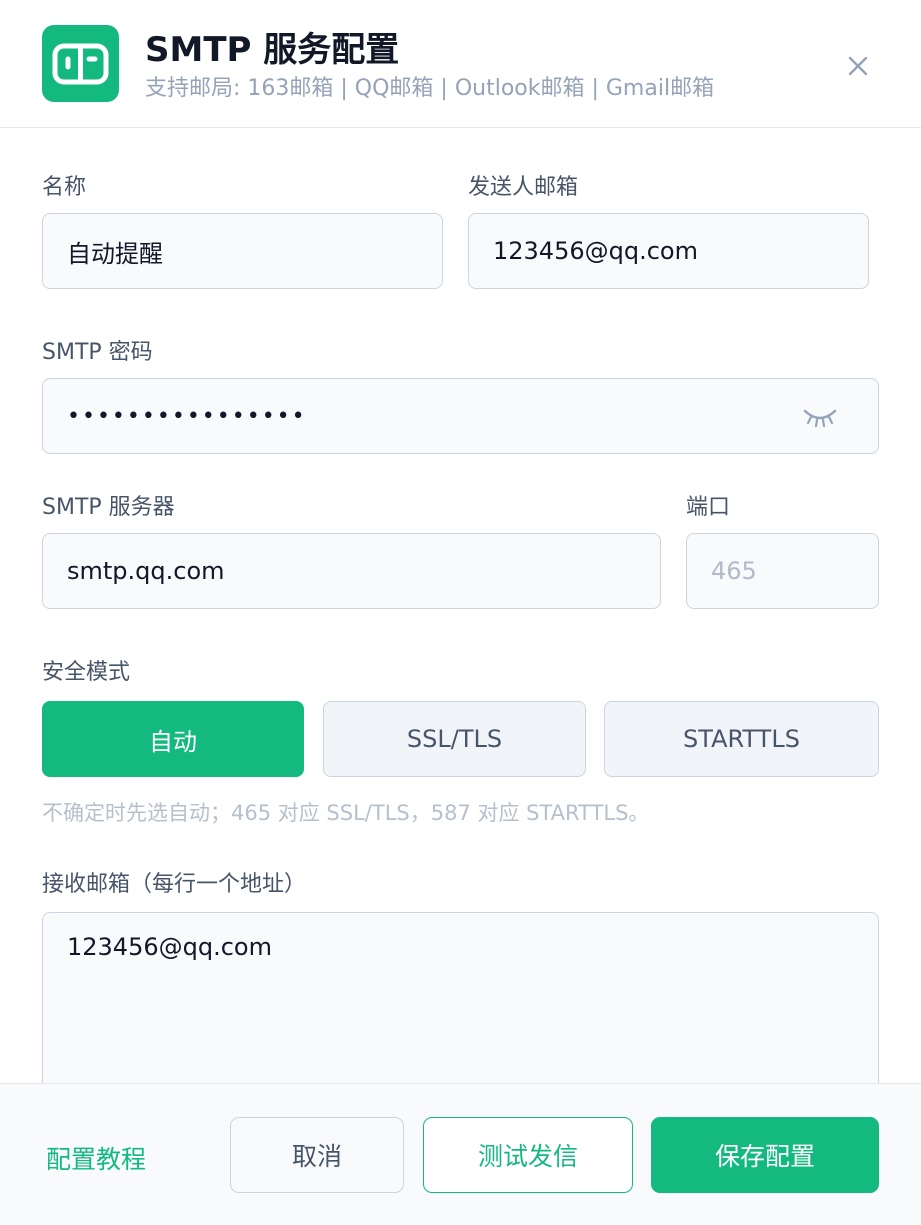  What do you see at coordinates (820, 417) in the screenshot?
I see `eye-closed-icon` at bounding box center [820, 417].